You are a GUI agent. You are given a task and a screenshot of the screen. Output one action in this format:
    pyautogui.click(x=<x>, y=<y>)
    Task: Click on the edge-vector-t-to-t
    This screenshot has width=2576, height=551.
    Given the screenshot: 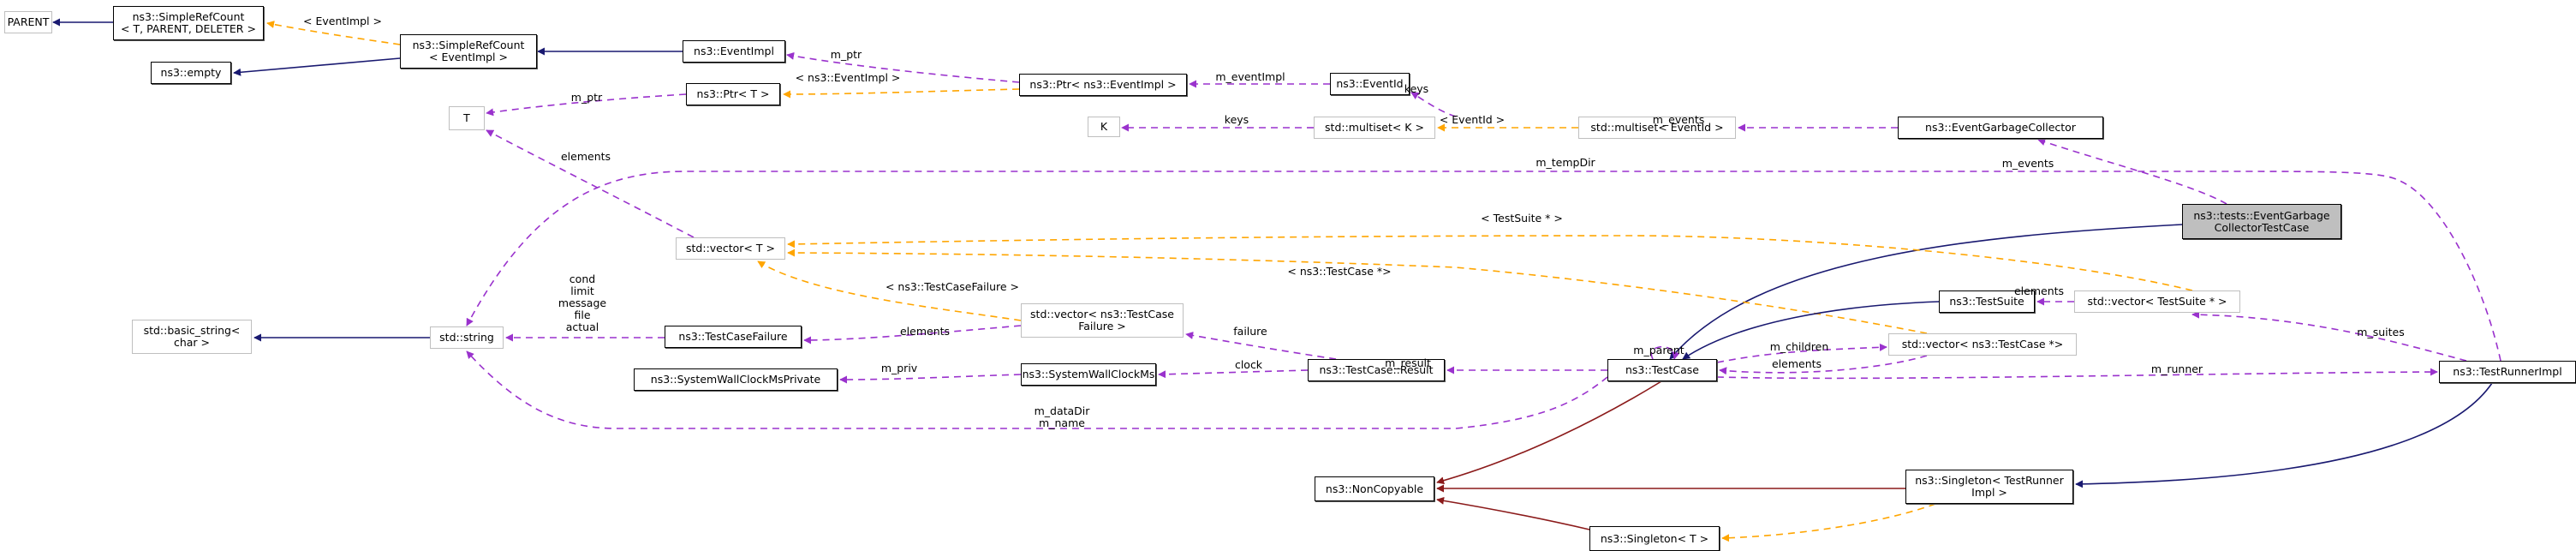 What is the action you would take?
    pyautogui.click(x=591, y=183)
    